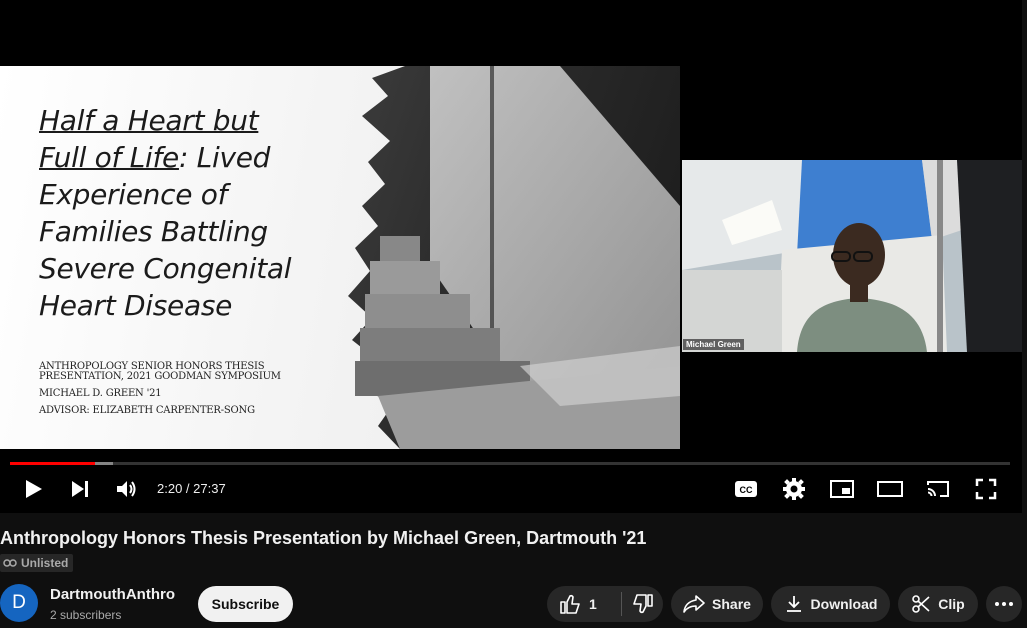 Image resolution: width=1027 pixels, height=628 pixels. I want to click on more-horizontal-icon, so click(1004, 604).